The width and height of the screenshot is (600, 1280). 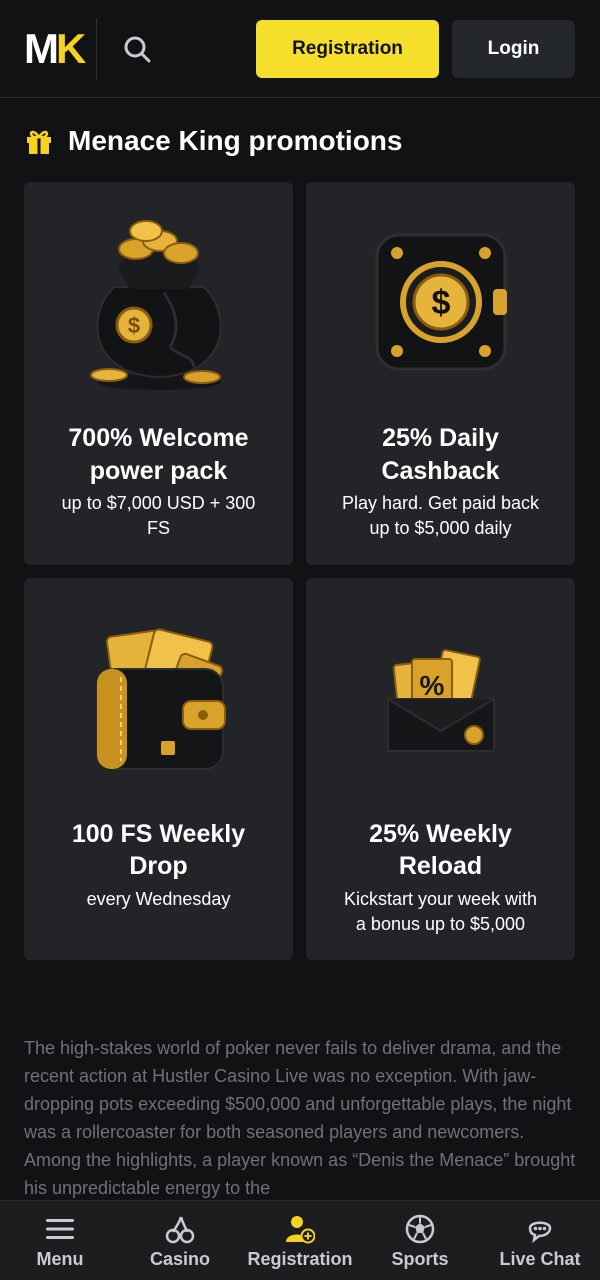 I want to click on page-title: Menace King promotions, so click(x=235, y=140).